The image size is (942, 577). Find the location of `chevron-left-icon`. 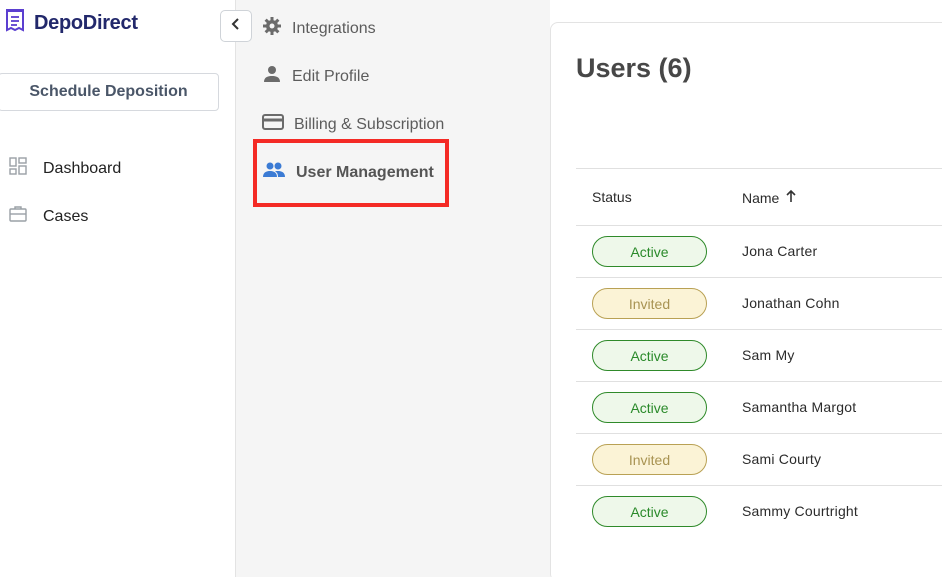

chevron-left-icon is located at coordinates (236, 26).